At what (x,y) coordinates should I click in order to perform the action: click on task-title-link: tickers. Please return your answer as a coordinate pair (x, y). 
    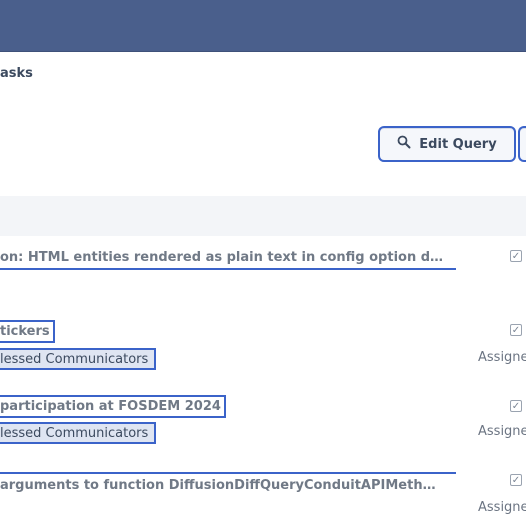
    Looking at the image, I should click on (27, 331).